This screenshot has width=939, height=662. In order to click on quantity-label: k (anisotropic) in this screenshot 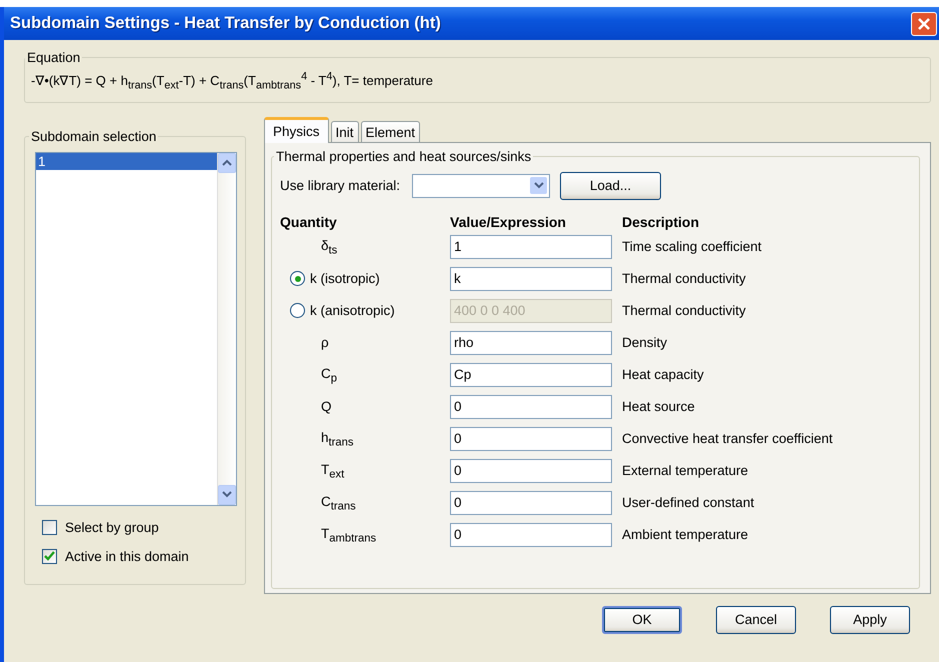, I will do `click(352, 310)`.